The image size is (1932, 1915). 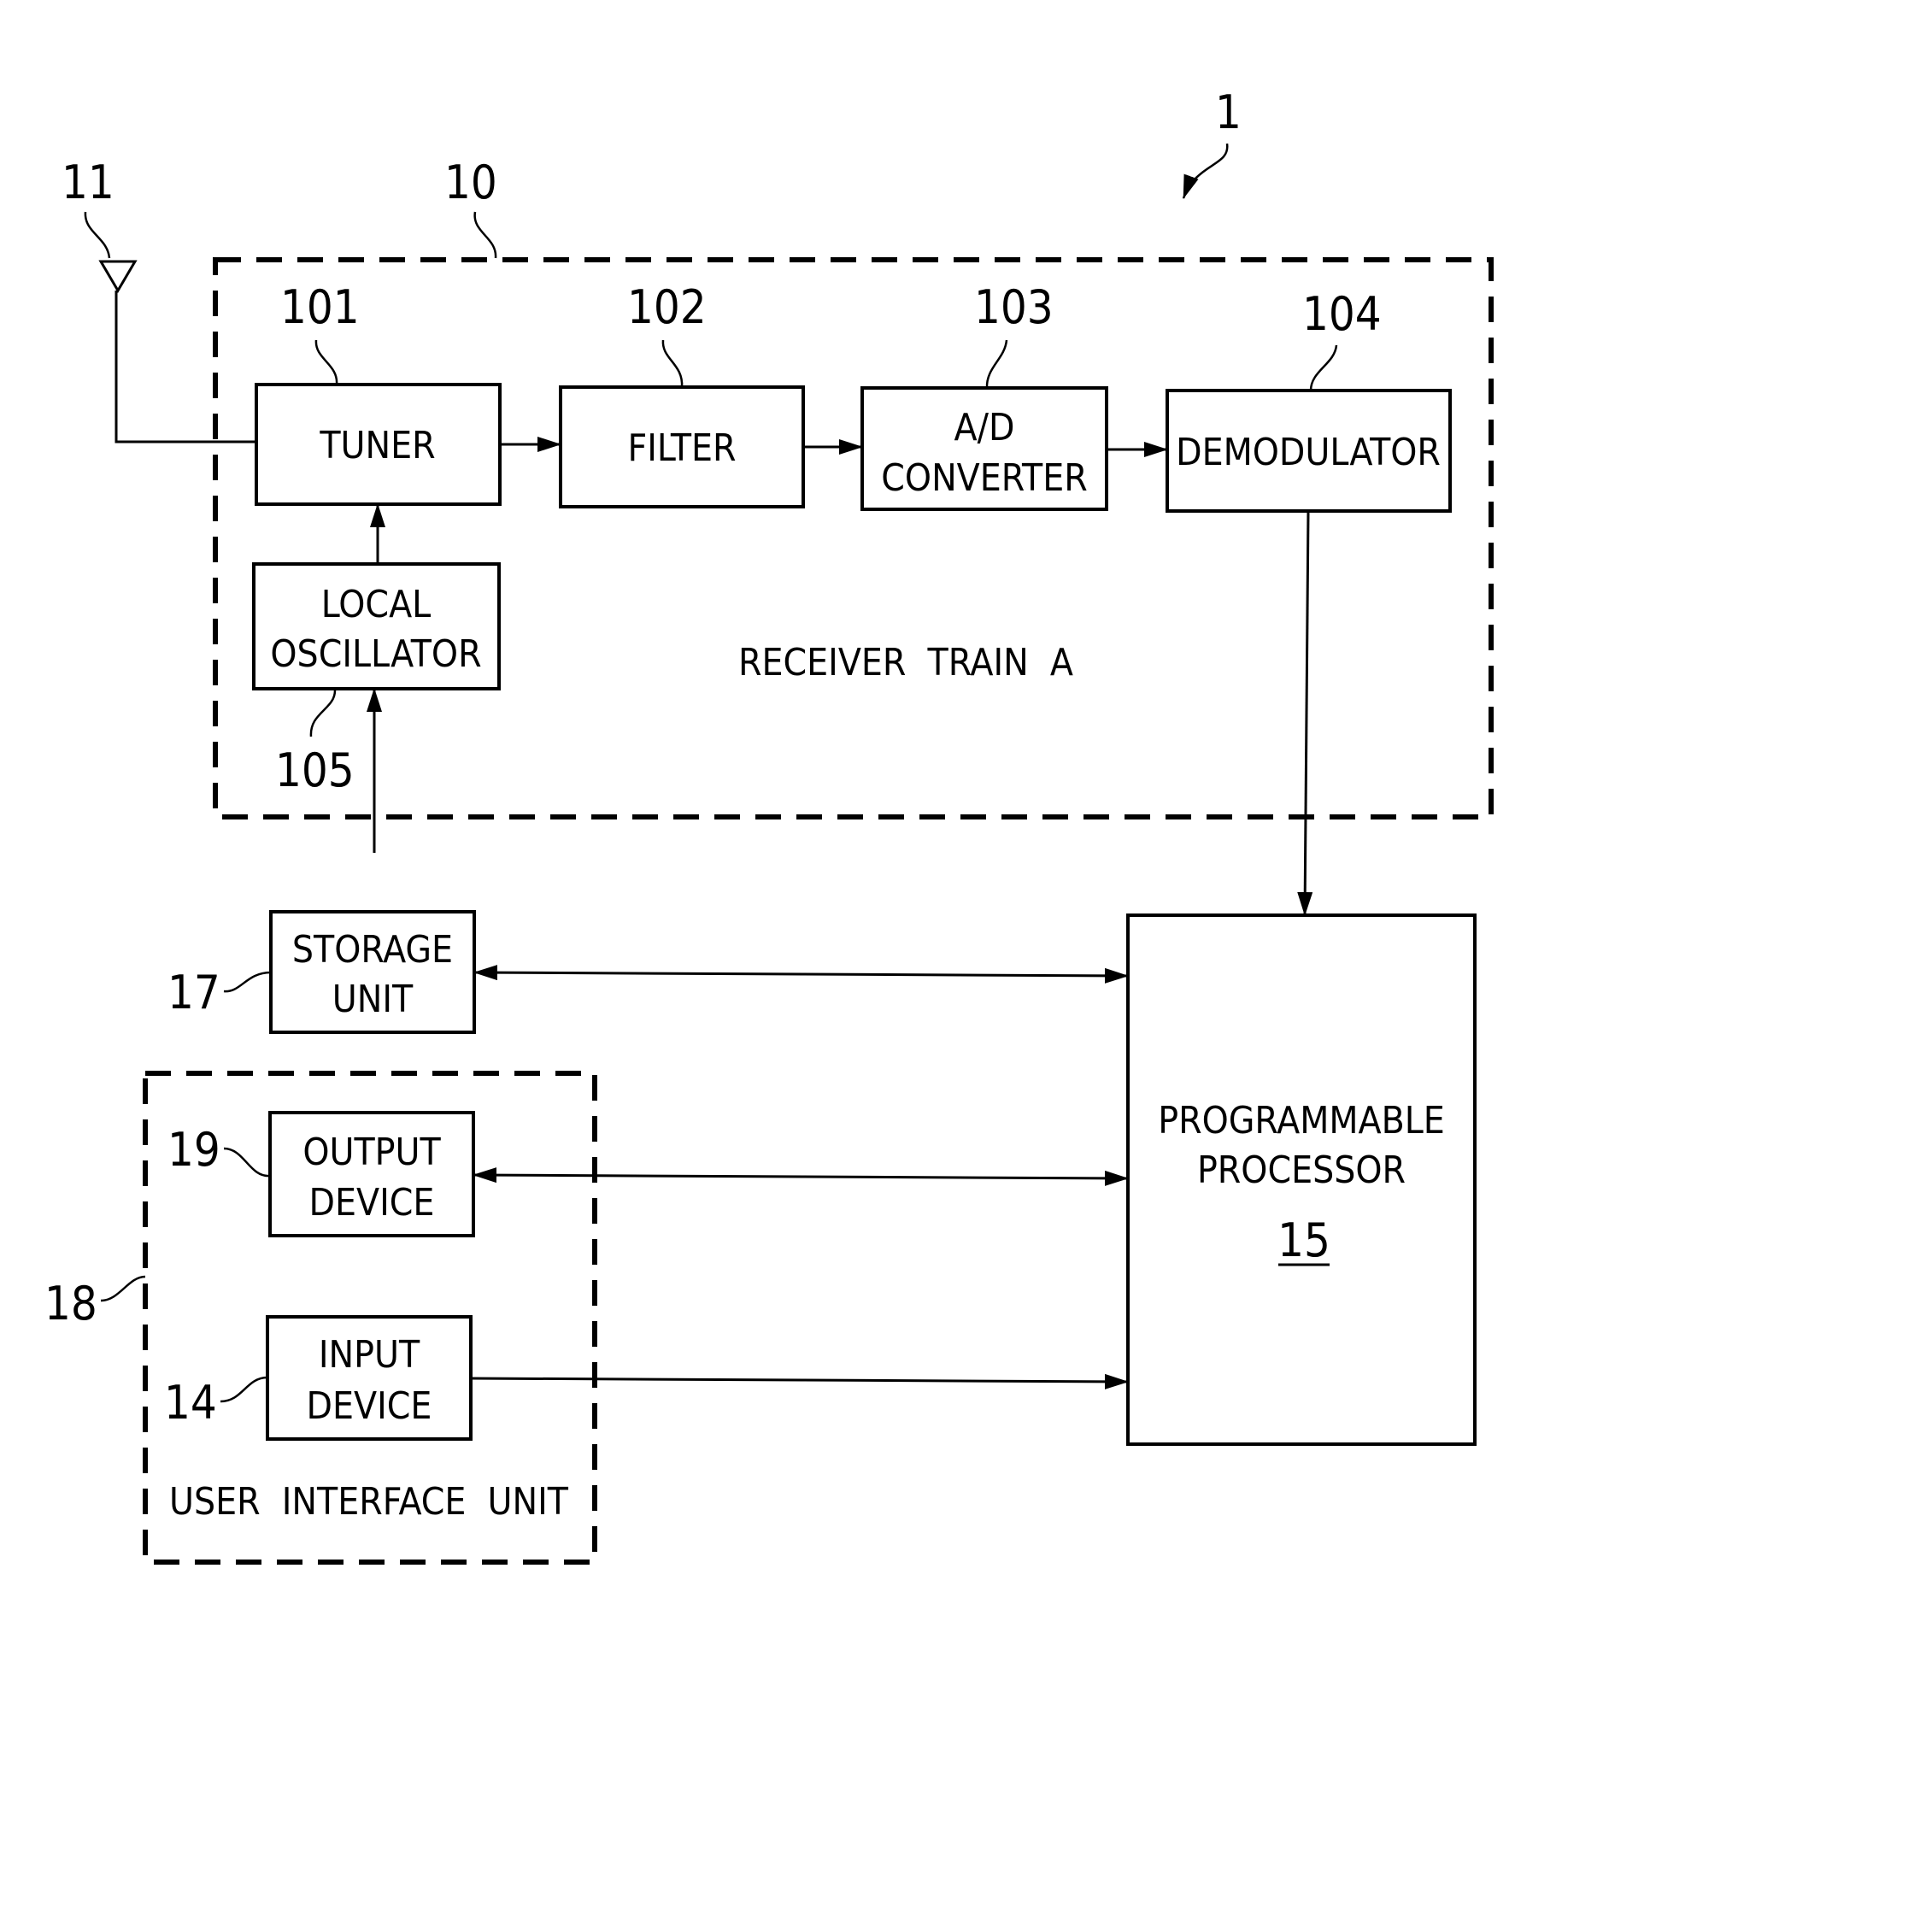 I want to click on ref-output-device-leader, so click(x=247, y=1162).